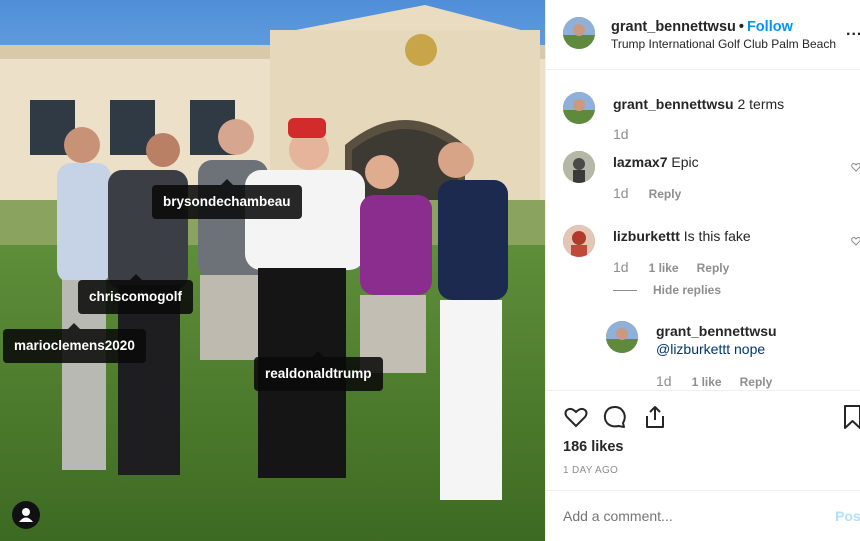  Describe the element at coordinates (723, 44) in the screenshot. I see `post-location: Trump International Golf Club Palm Beach` at that location.